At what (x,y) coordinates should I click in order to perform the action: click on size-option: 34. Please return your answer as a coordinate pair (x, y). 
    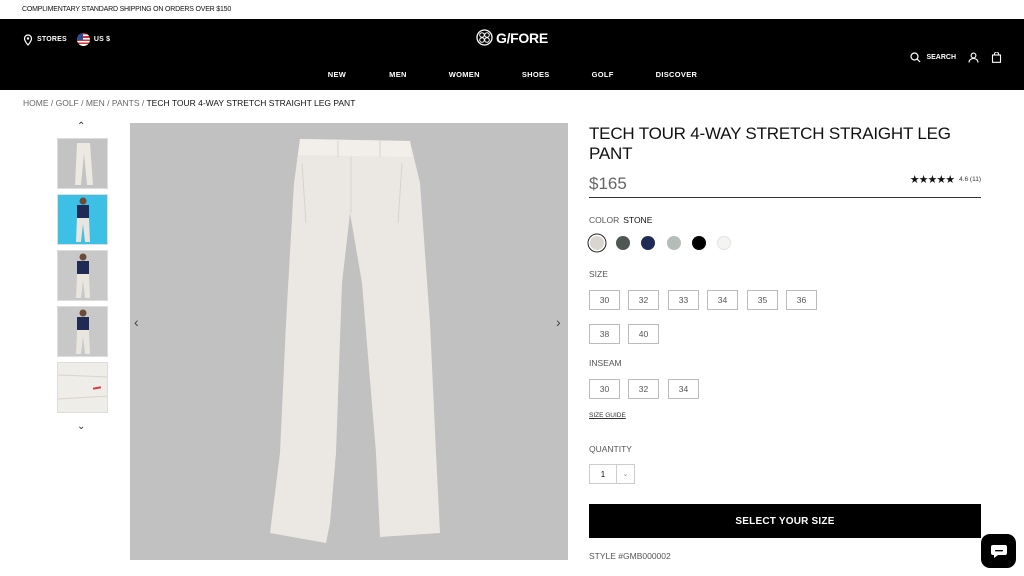
    Looking at the image, I should click on (722, 300).